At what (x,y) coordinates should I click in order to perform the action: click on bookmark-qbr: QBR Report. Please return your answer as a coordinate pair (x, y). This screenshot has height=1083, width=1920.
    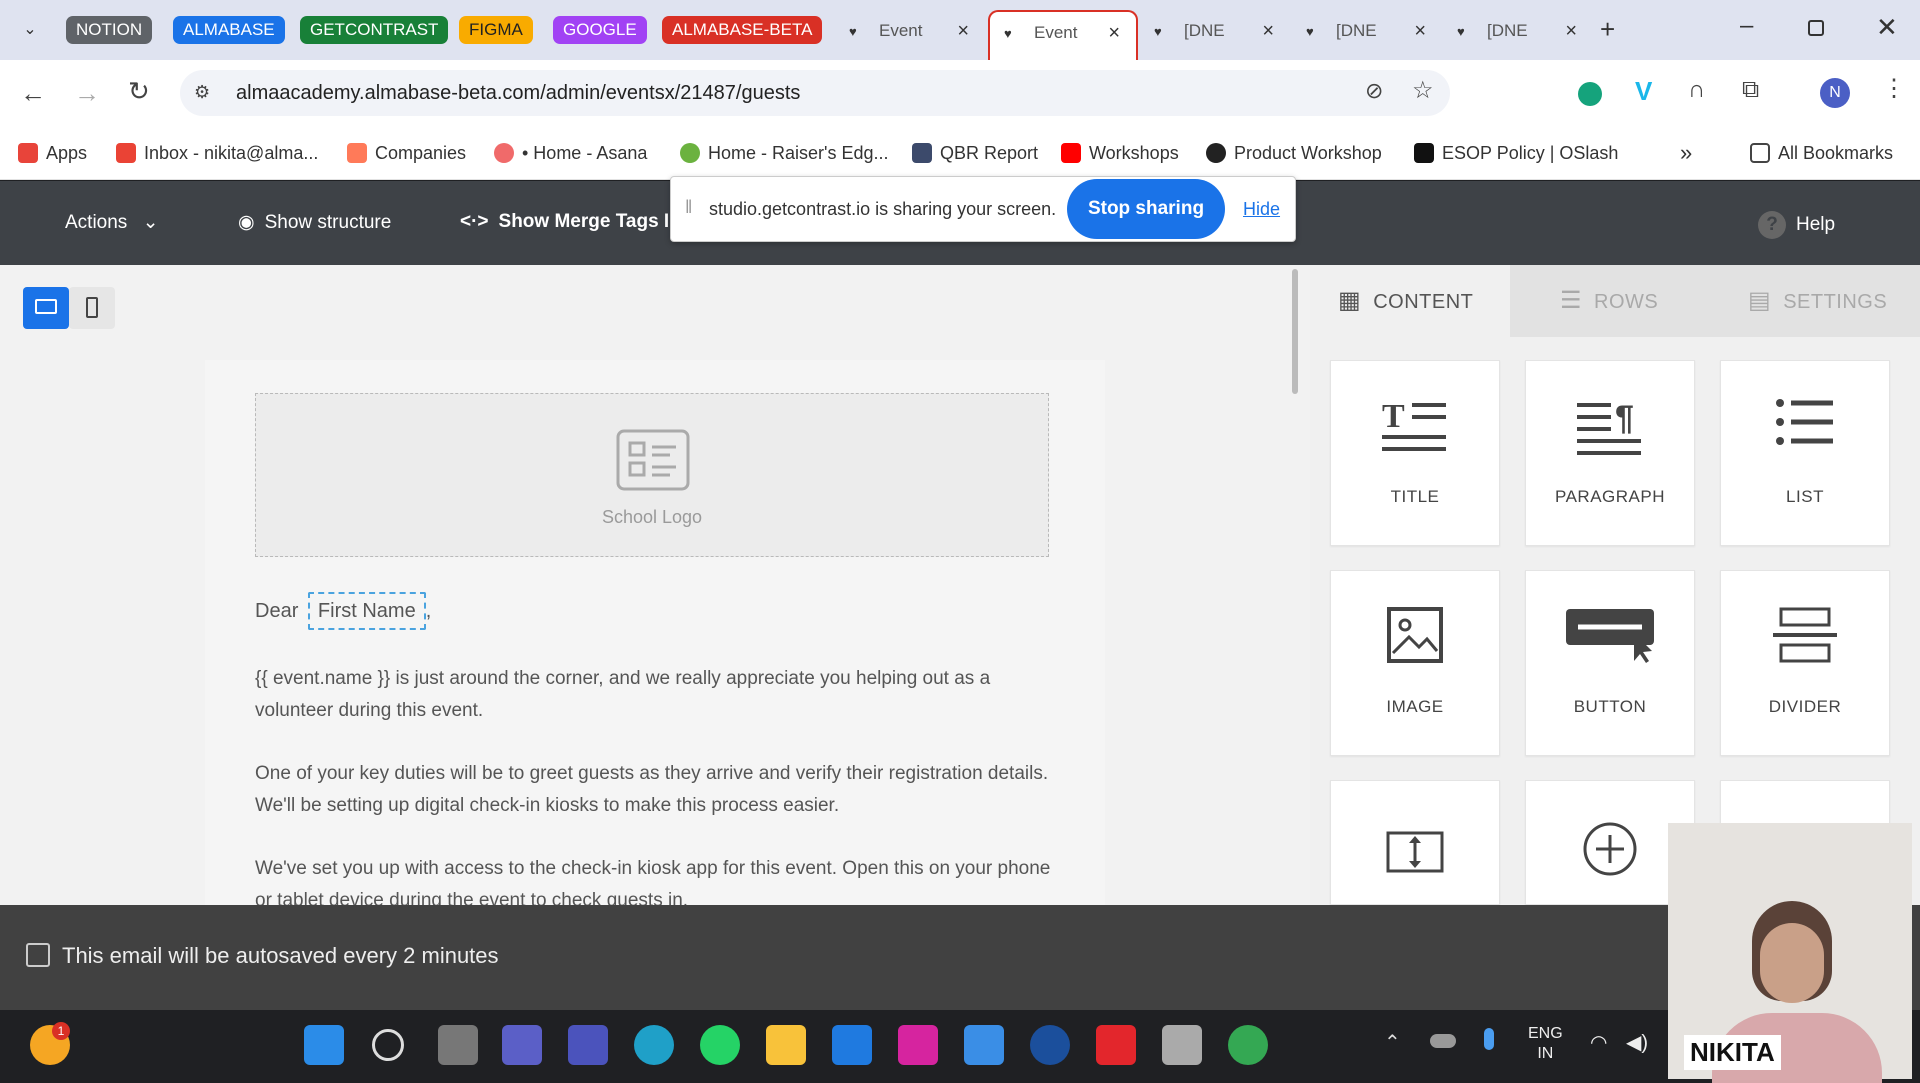
    Looking at the image, I should click on (975, 153).